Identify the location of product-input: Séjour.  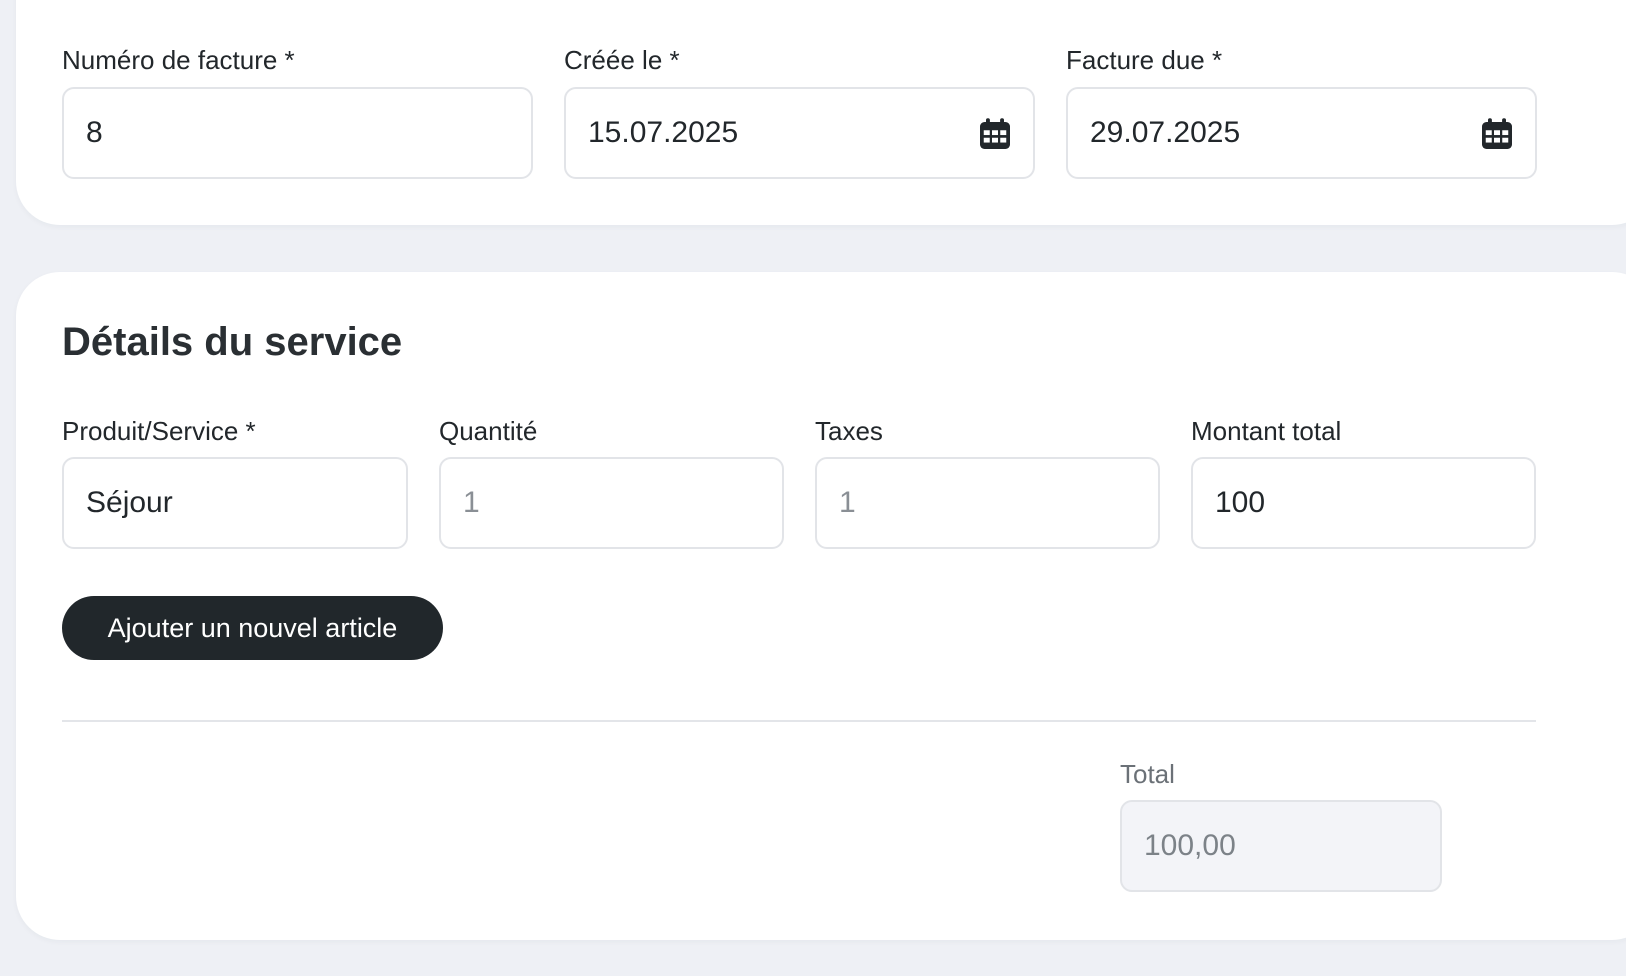
(235, 503).